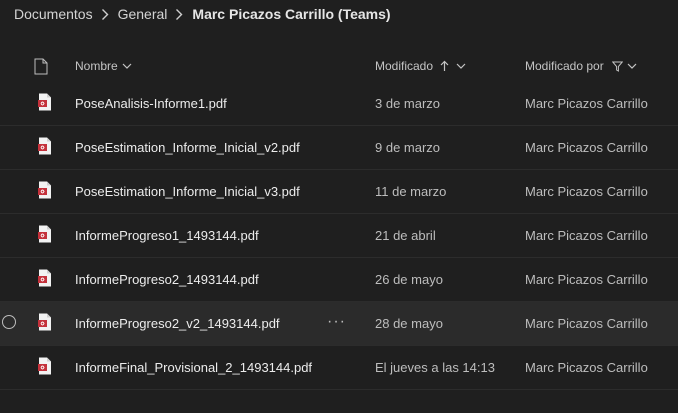 The height and width of the screenshot is (413, 678). Describe the element at coordinates (193, 367) in the screenshot. I see `file-name: InformeFinal_Provisional_2_1493144.pdf` at that location.